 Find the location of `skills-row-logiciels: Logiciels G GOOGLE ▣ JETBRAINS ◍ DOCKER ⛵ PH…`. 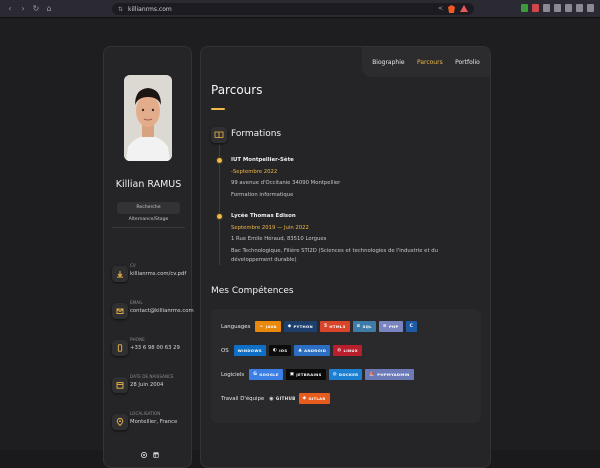

skills-row-logiciels: Logiciels G GOOGLE ▣ JETBRAINS ◍ DOCKER ⛵ PH… is located at coordinates (317, 374).